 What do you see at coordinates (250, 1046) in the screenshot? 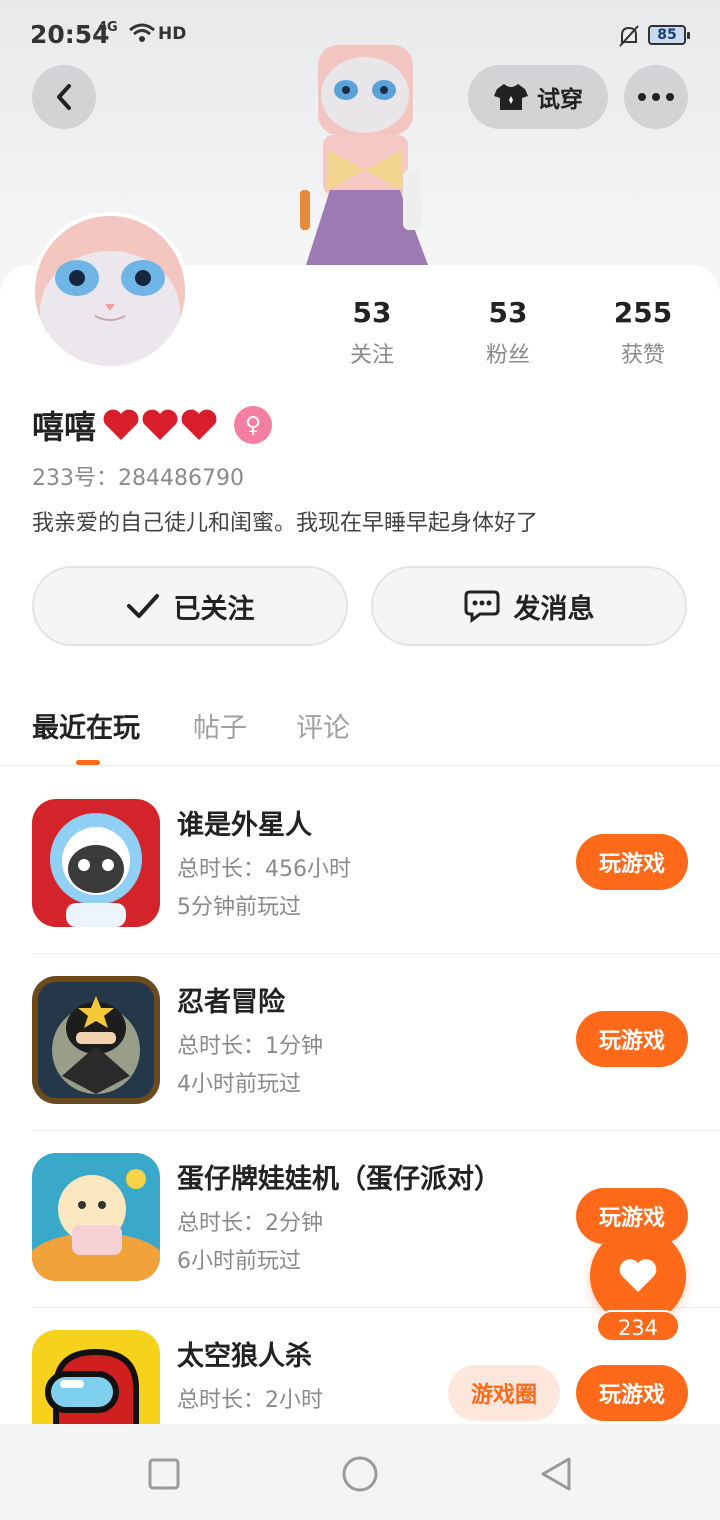
I see `game-duration: 总时长：1分钟` at bounding box center [250, 1046].